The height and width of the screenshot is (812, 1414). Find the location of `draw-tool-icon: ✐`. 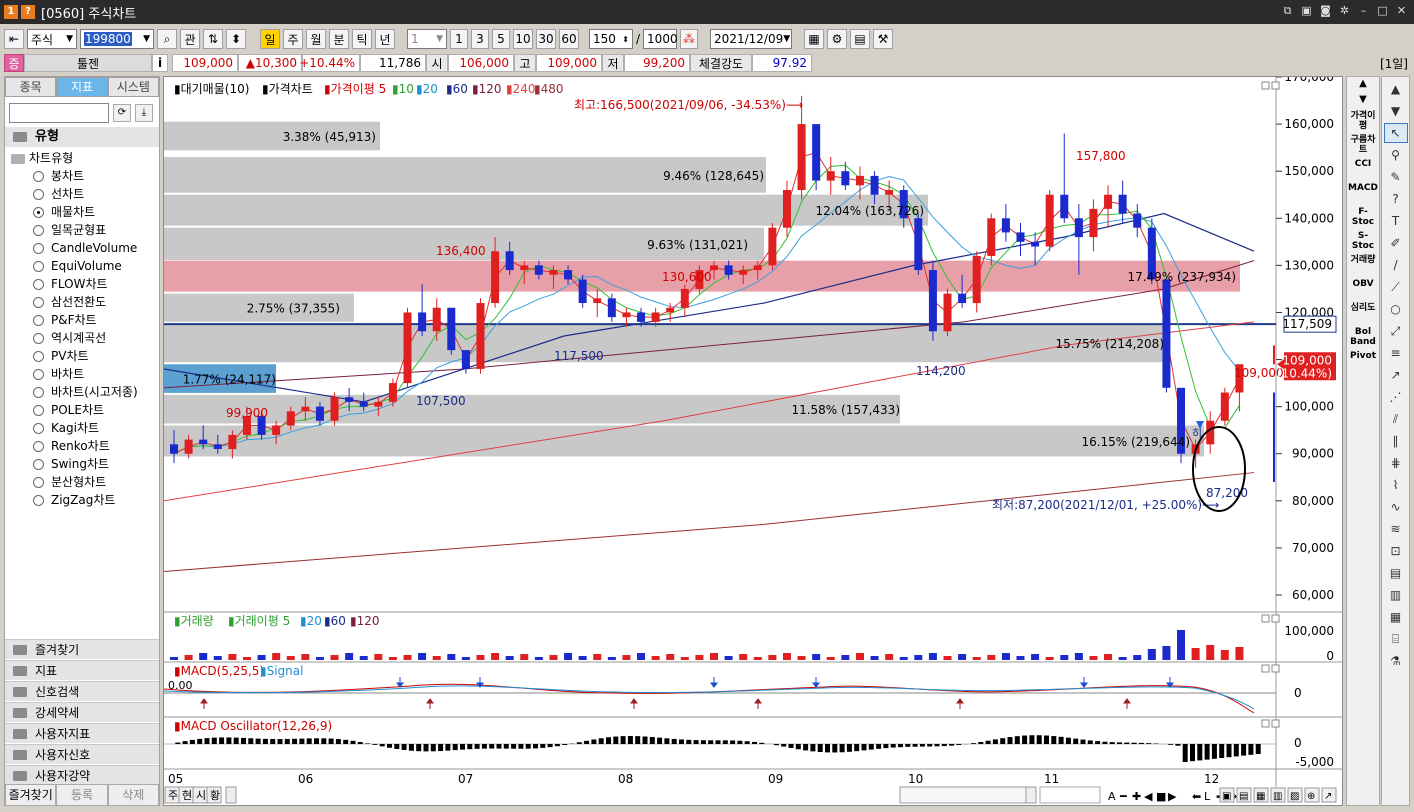

draw-tool-icon: ✐ is located at coordinates (1396, 243).